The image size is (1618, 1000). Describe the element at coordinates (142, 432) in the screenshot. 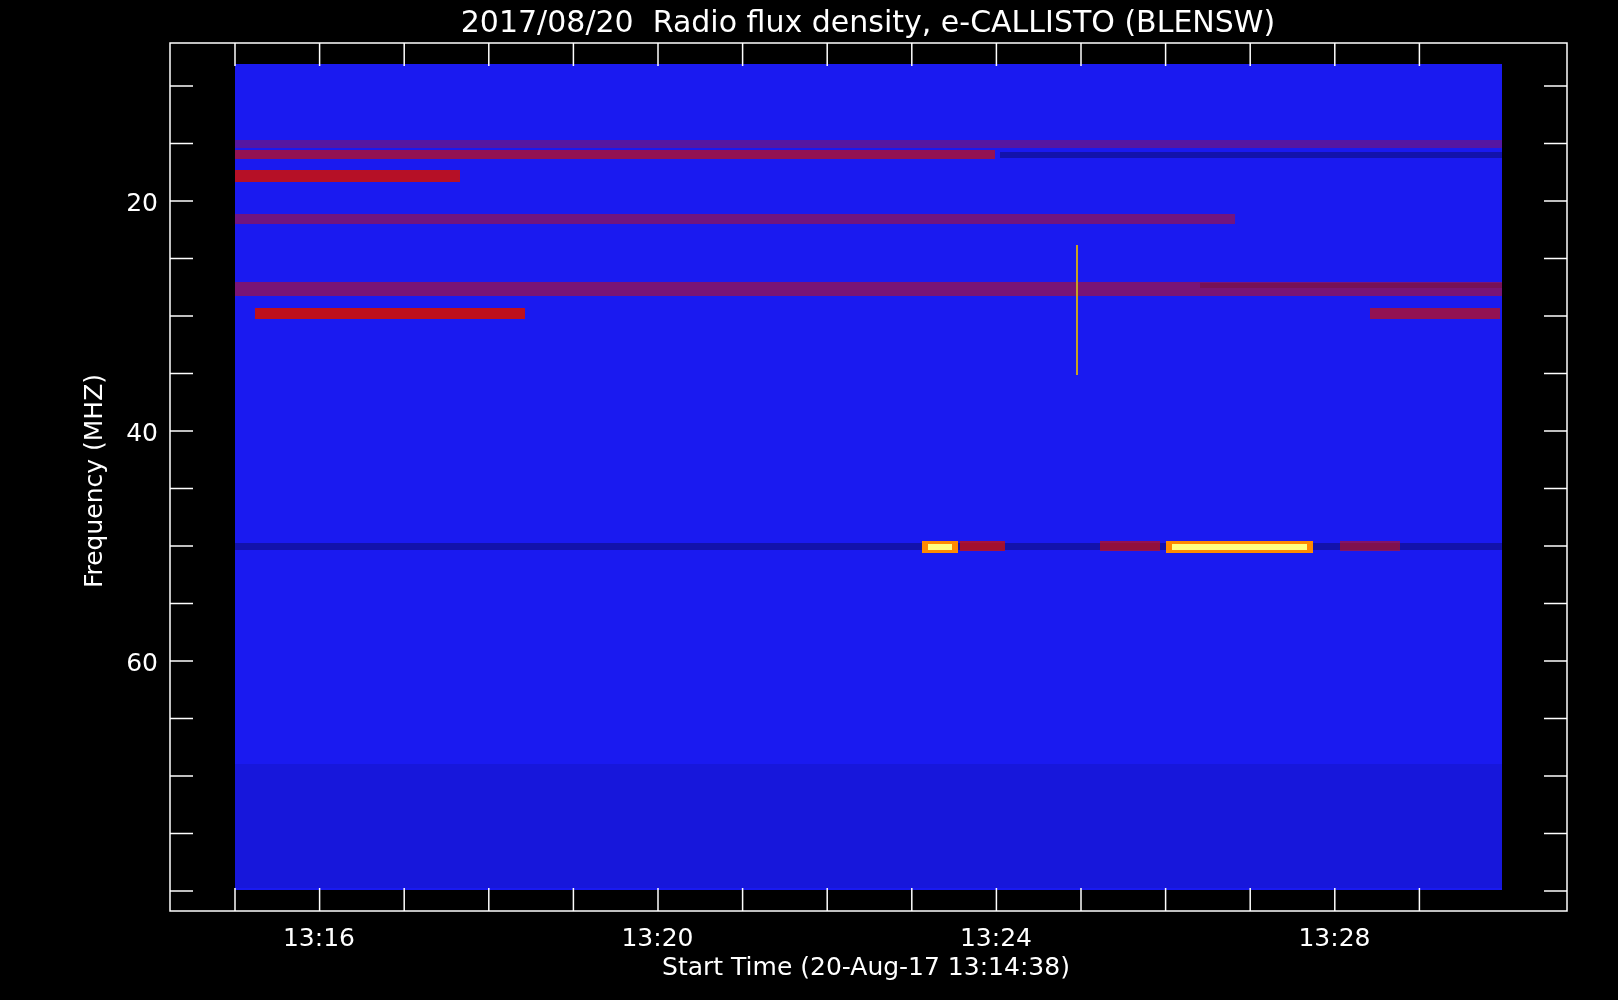

I see `y-tick-label: 40` at that location.